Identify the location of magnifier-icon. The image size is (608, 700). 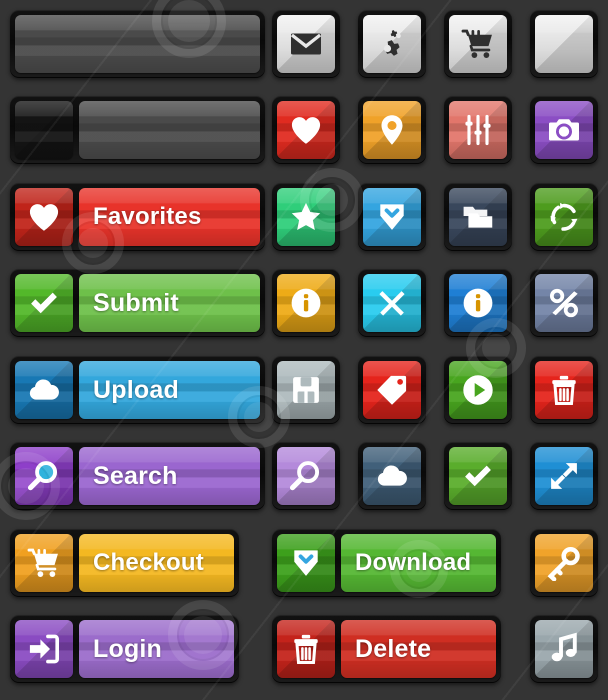
(44, 476).